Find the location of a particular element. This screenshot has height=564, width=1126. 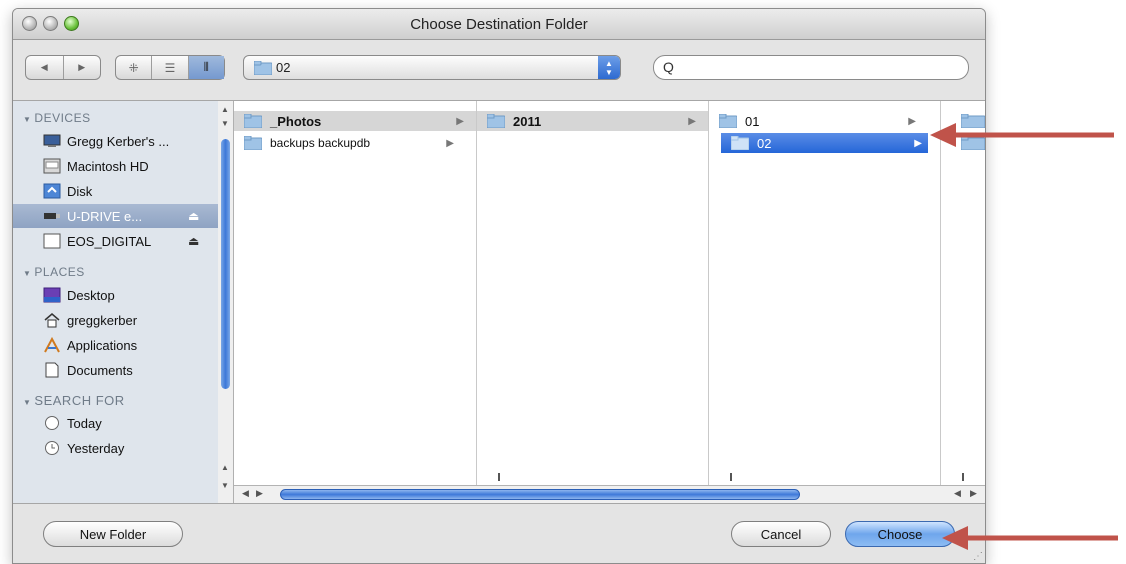

view-mode-control: ⁜ ☰ ⦀ is located at coordinates (170, 67).